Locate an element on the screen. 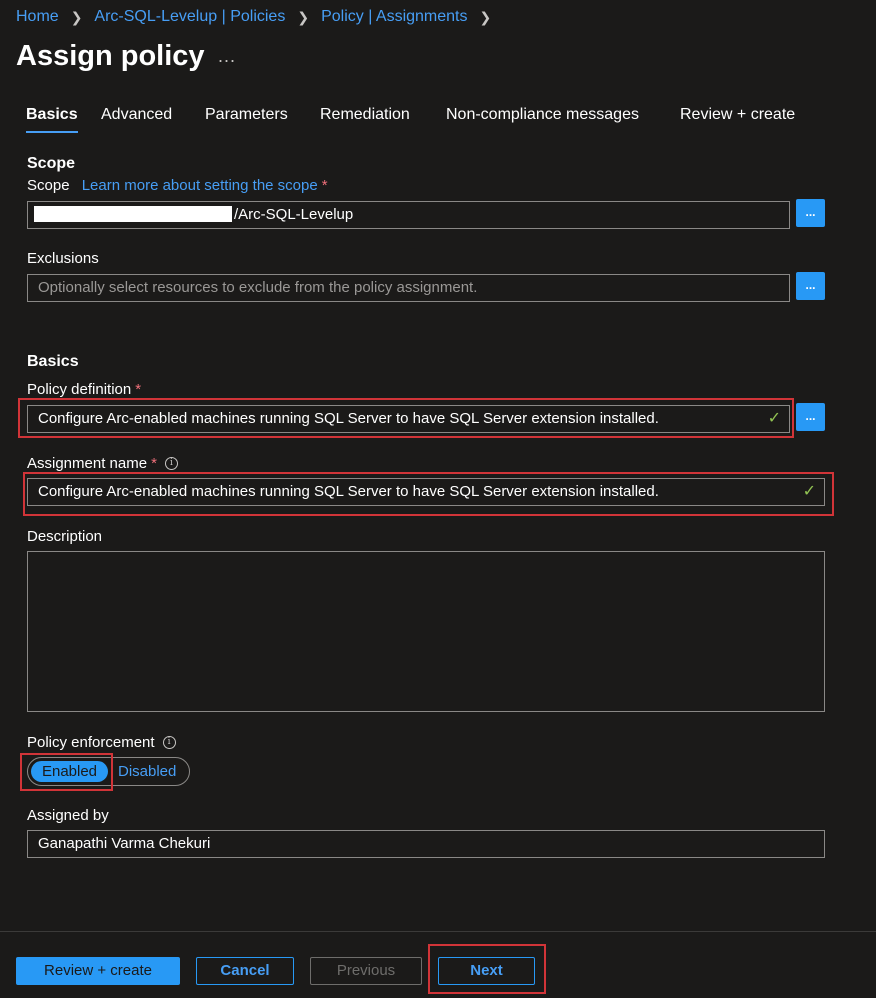  page-title: Assign policy is located at coordinates (110, 56).